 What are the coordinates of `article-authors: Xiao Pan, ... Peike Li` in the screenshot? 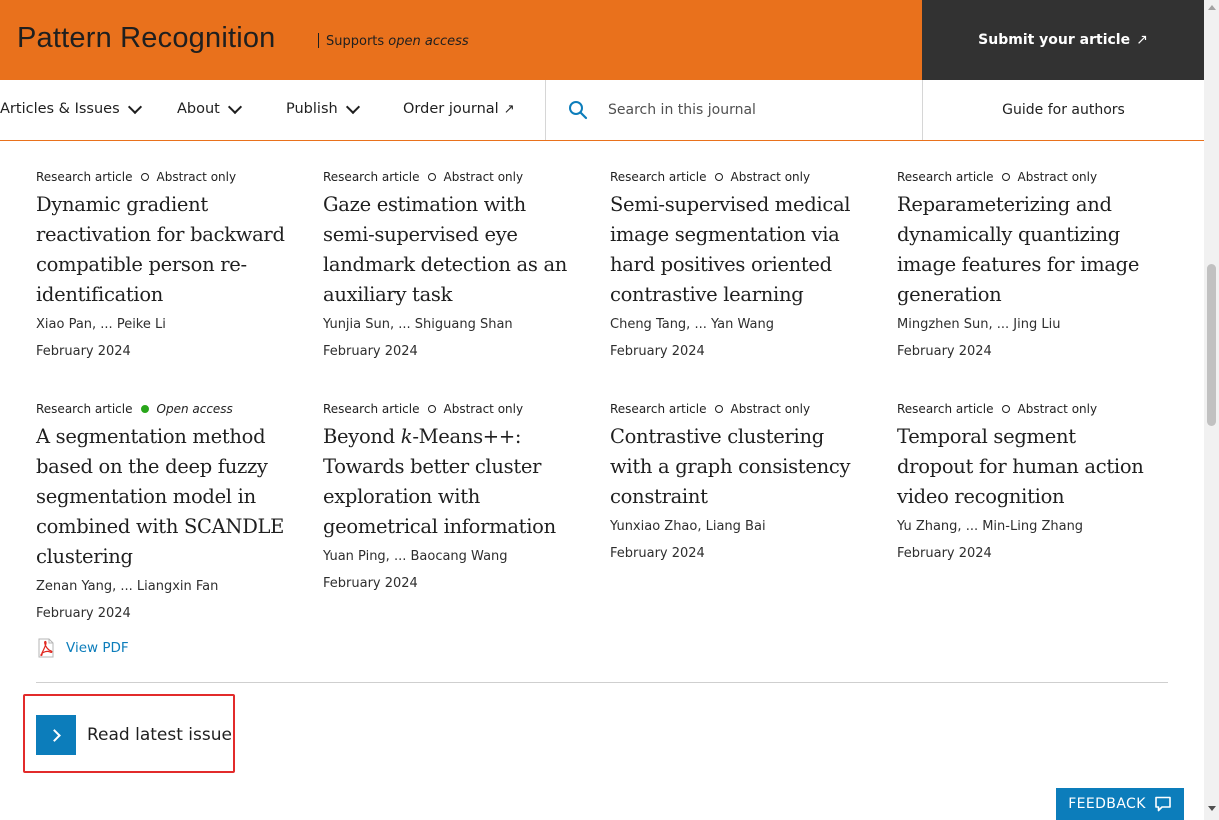 It's located at (101, 324).